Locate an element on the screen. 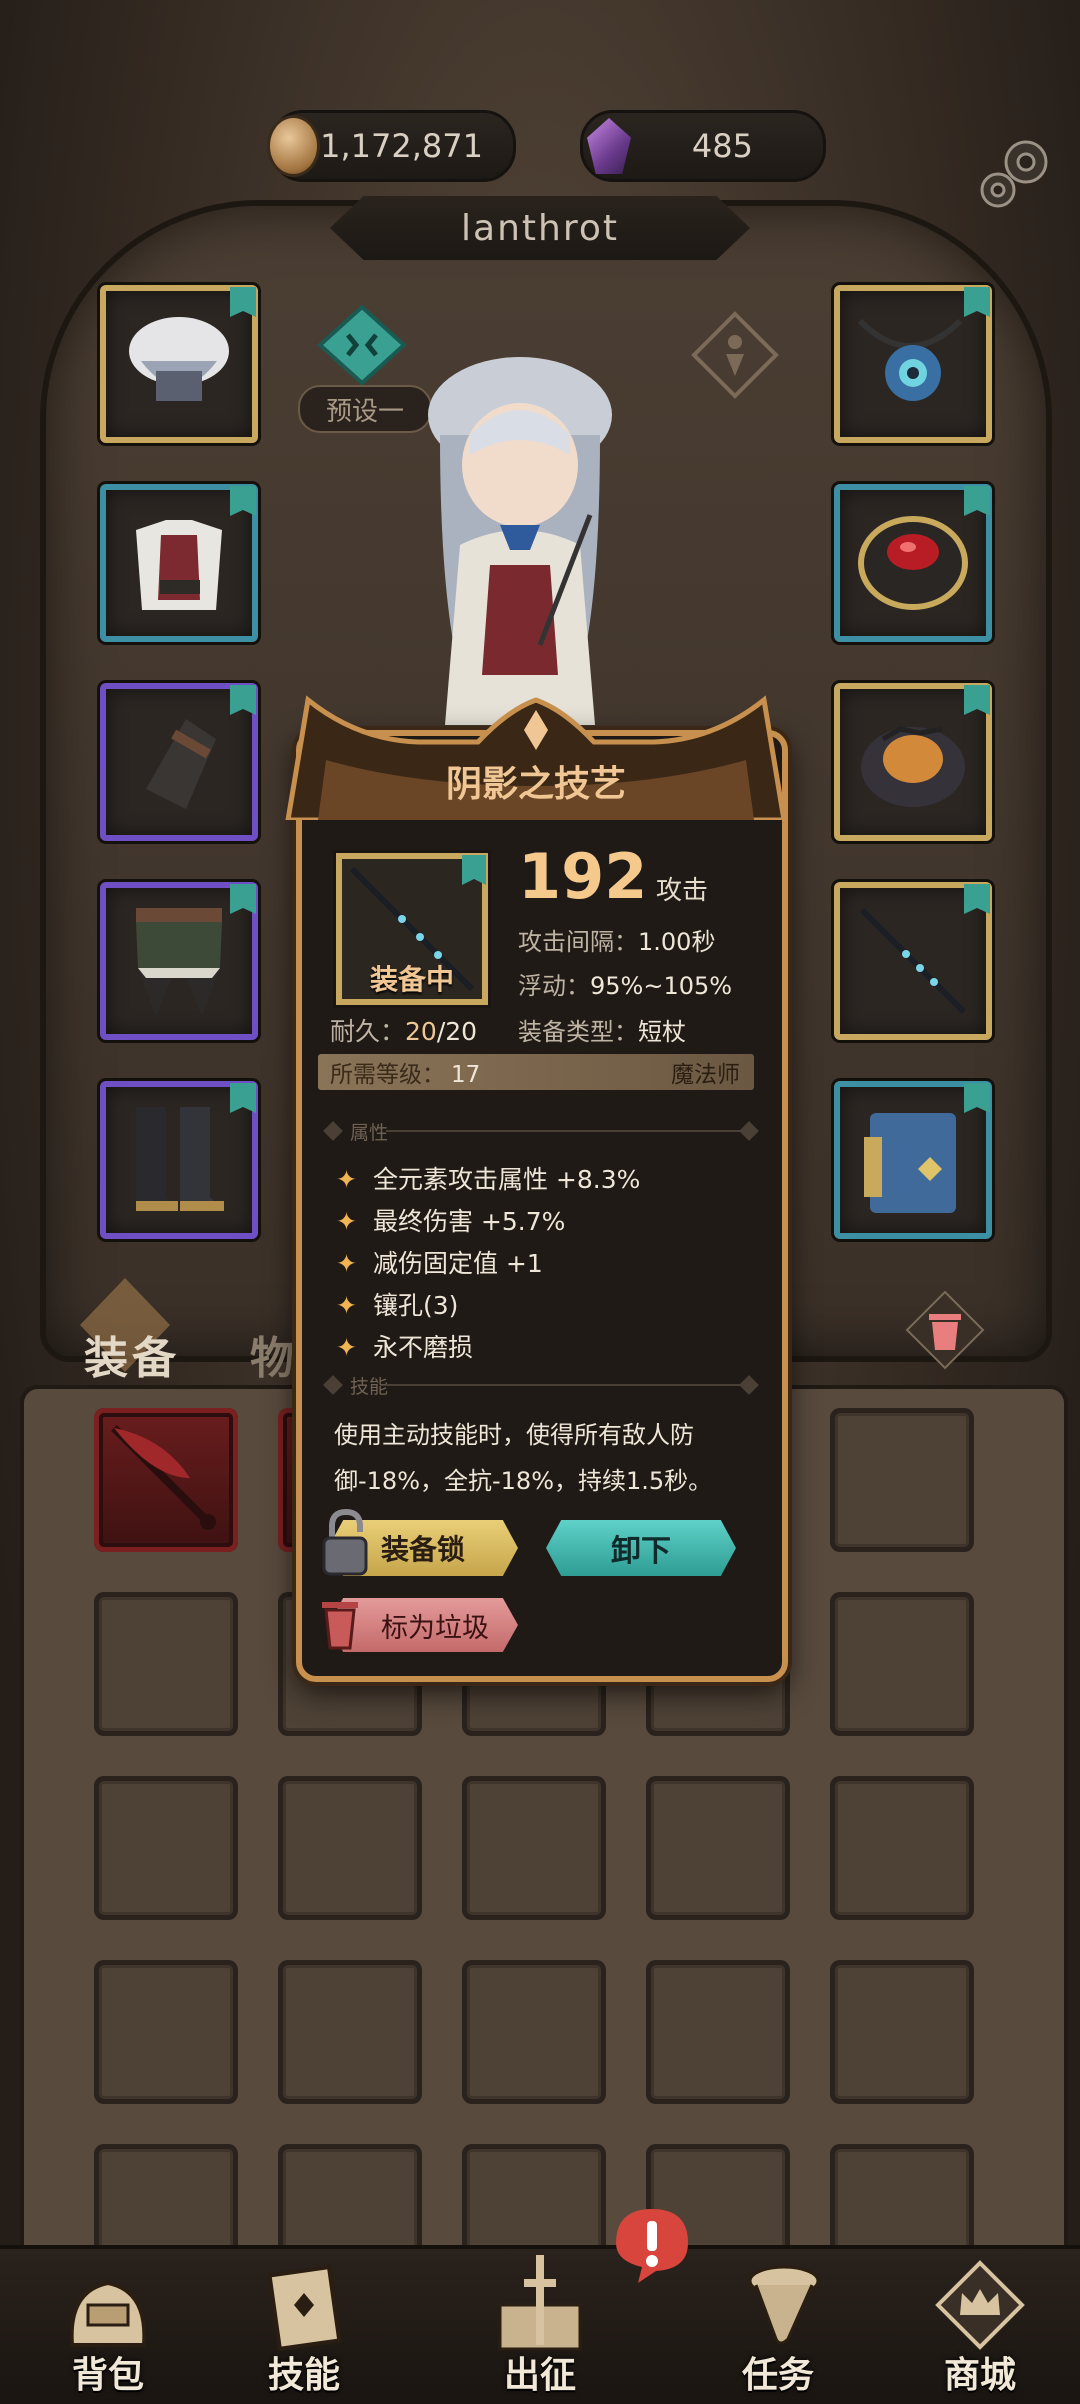 This screenshot has width=1080, height=2404. attribute-line: ✦ 最终伤害 +5.7% is located at coordinates (450, 1220).